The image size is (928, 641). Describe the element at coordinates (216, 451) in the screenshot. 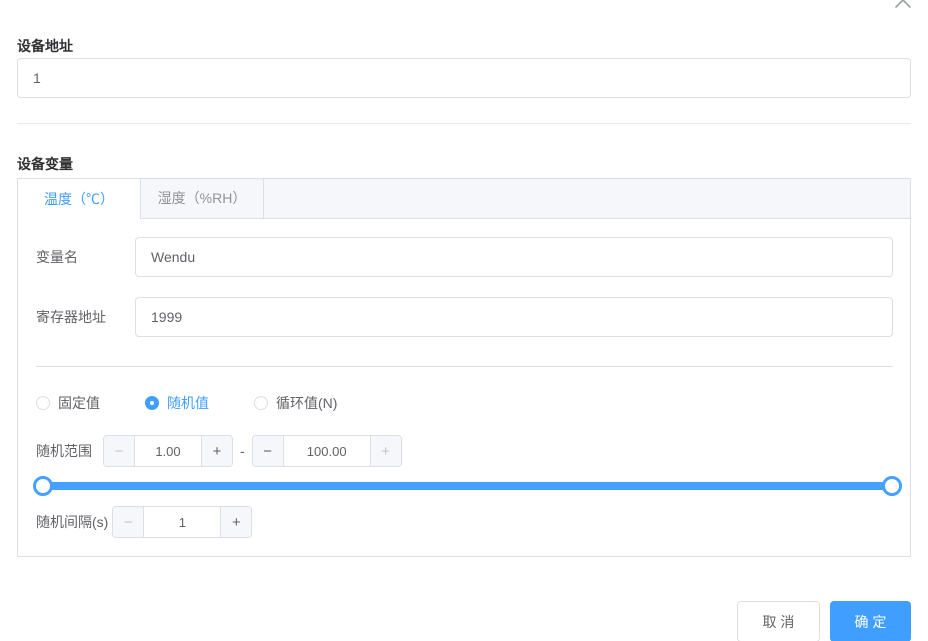

I see `range-min-increase-button: +` at that location.